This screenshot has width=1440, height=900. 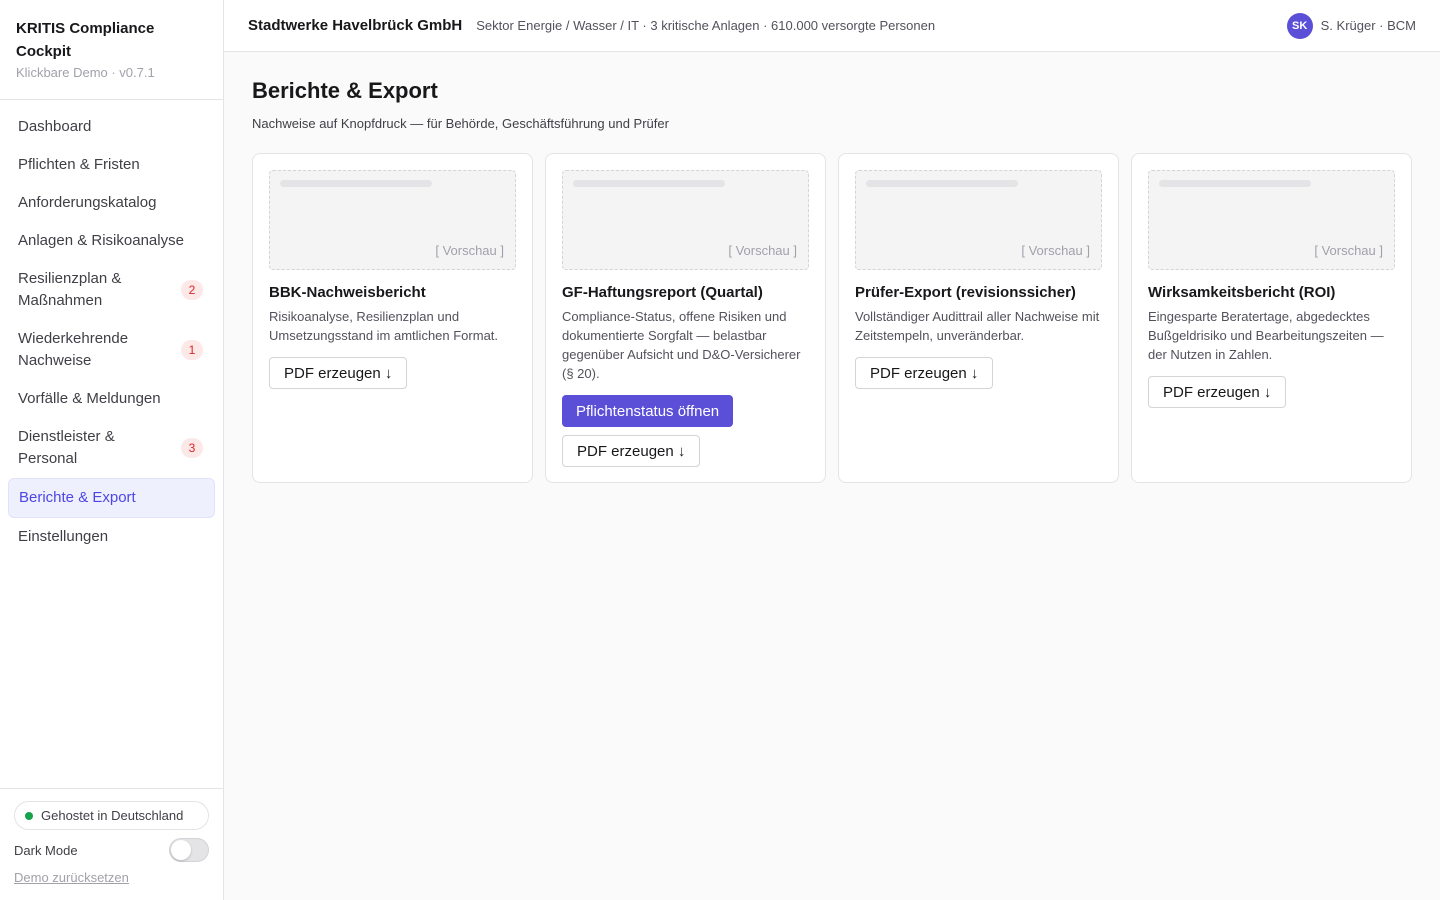 What do you see at coordinates (662, 292) in the screenshot?
I see `report-title: GF-Haftungsreport (Quartal)` at bounding box center [662, 292].